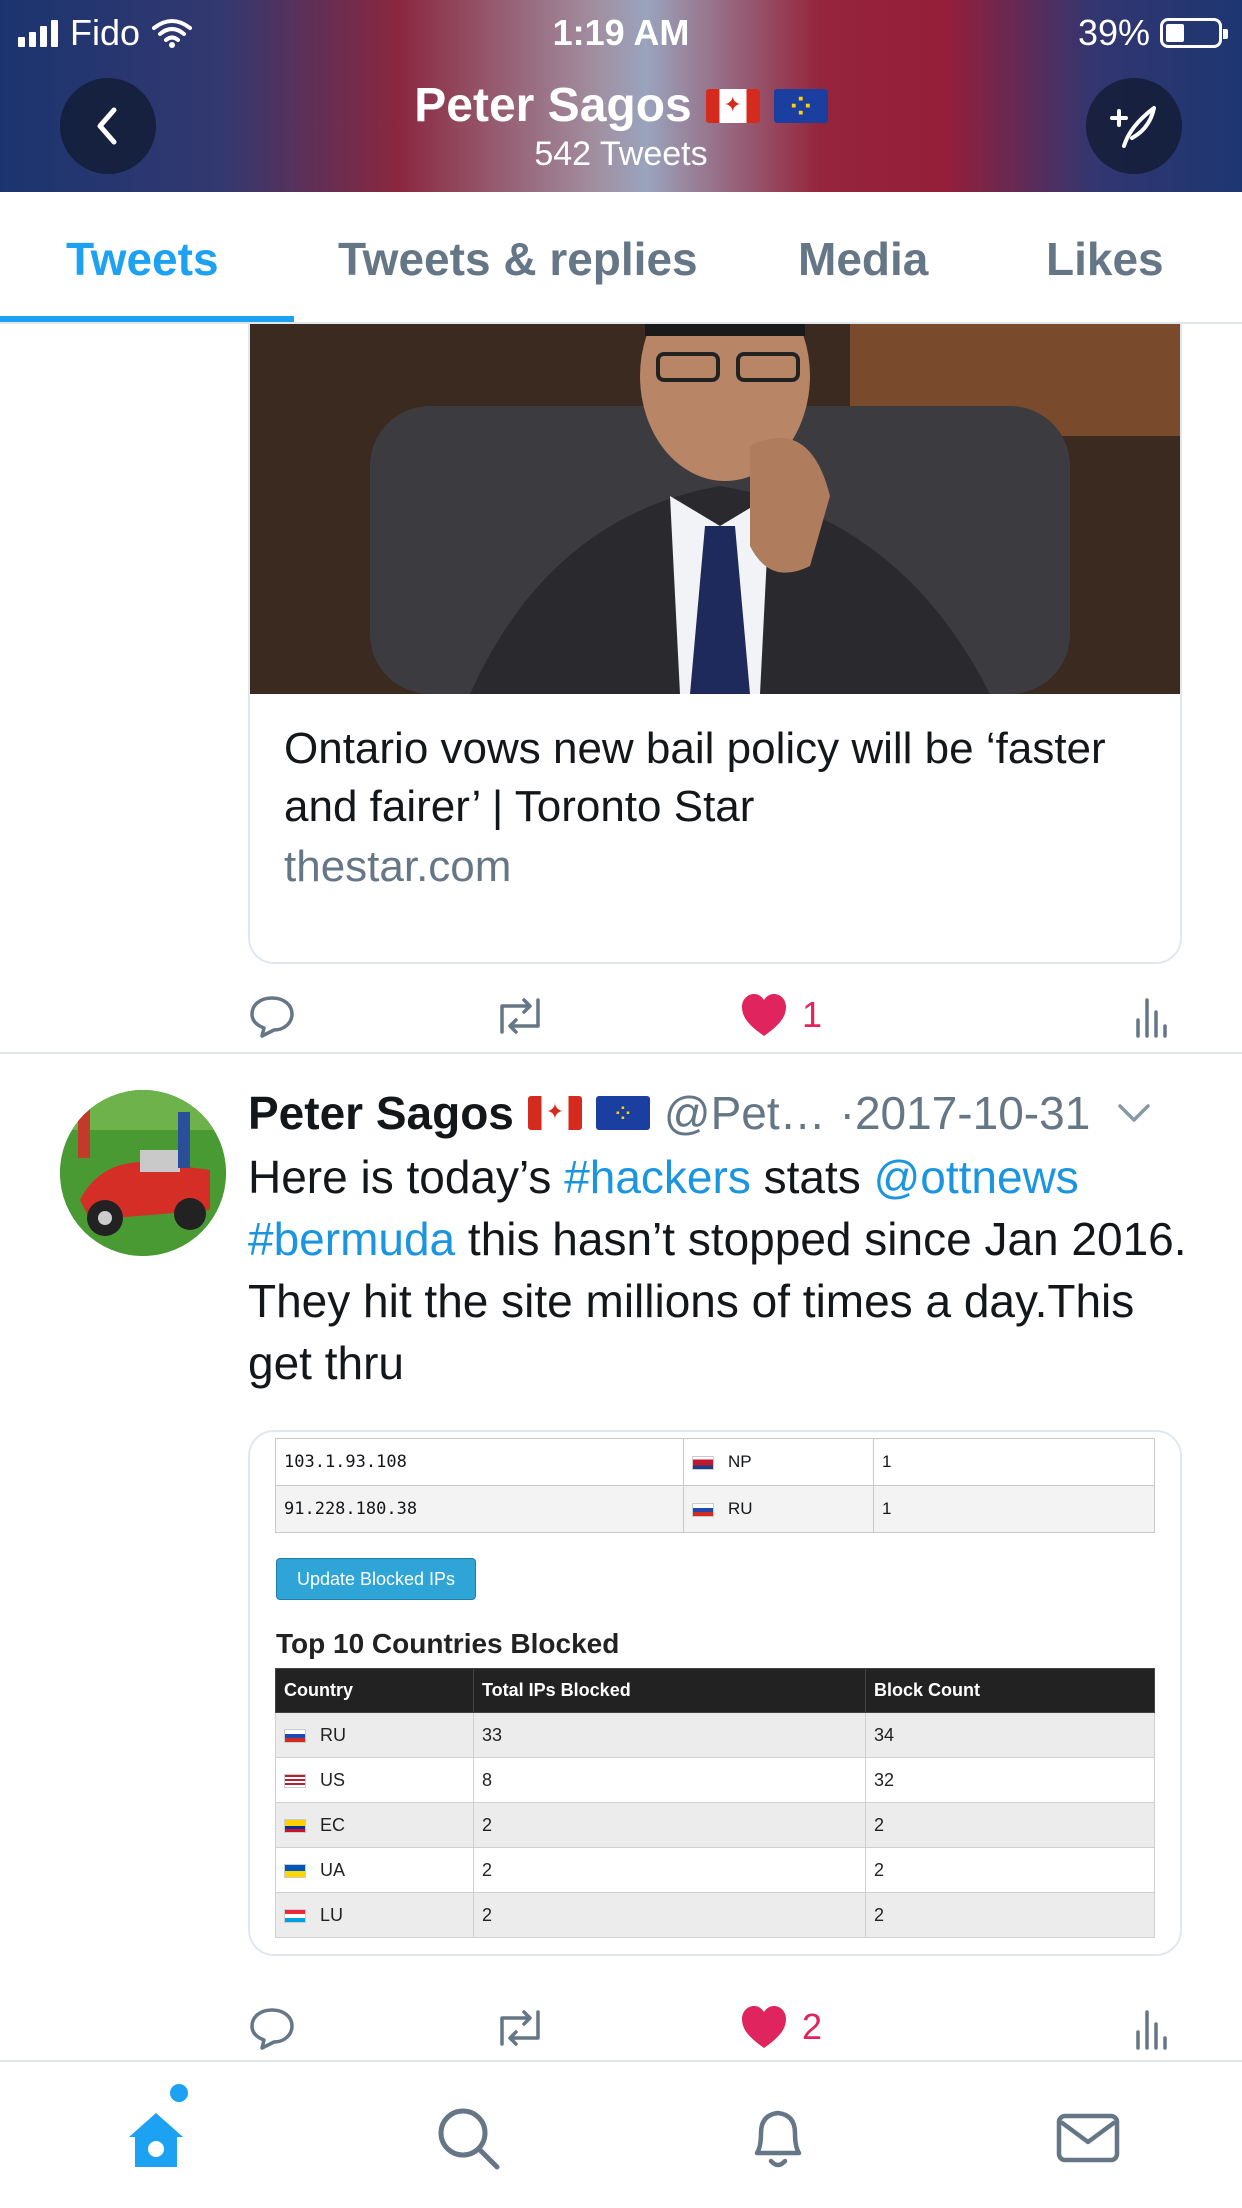 The image size is (1242, 2208). I want to click on messages-tab, so click(1088, 2138).